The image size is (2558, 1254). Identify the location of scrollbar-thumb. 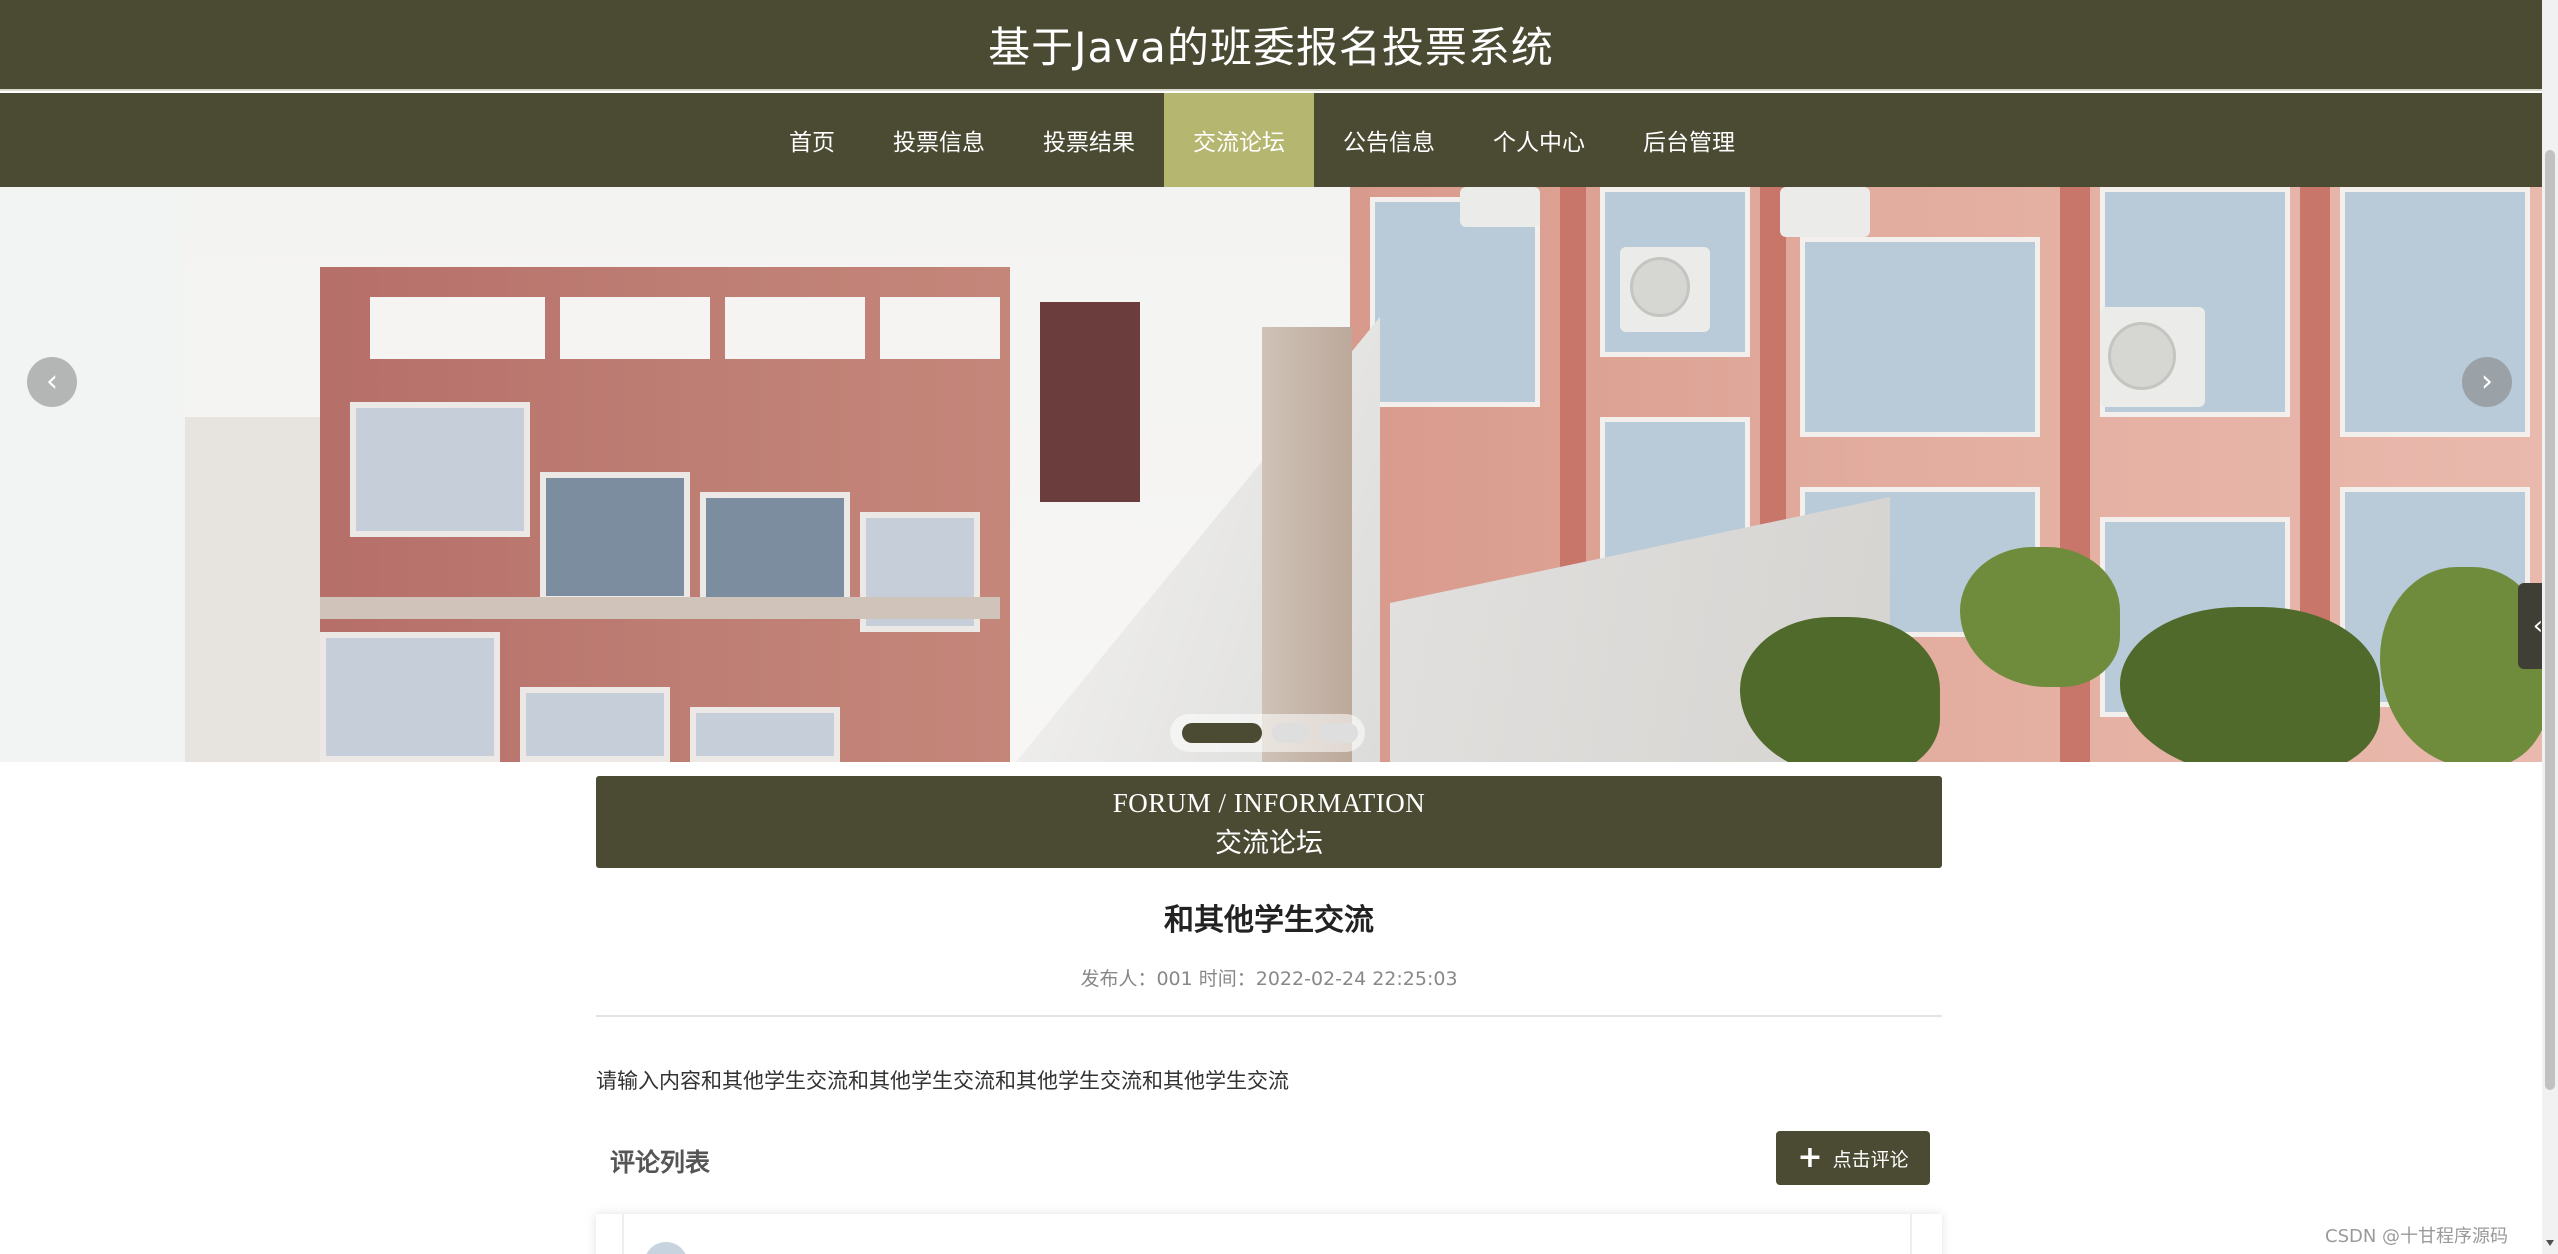
(2550, 620).